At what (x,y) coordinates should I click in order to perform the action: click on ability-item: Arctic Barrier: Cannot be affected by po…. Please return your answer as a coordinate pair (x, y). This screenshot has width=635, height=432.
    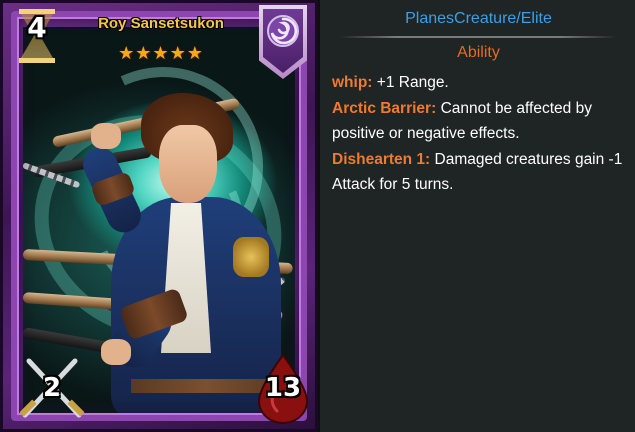
    Looking at the image, I should click on (482, 121).